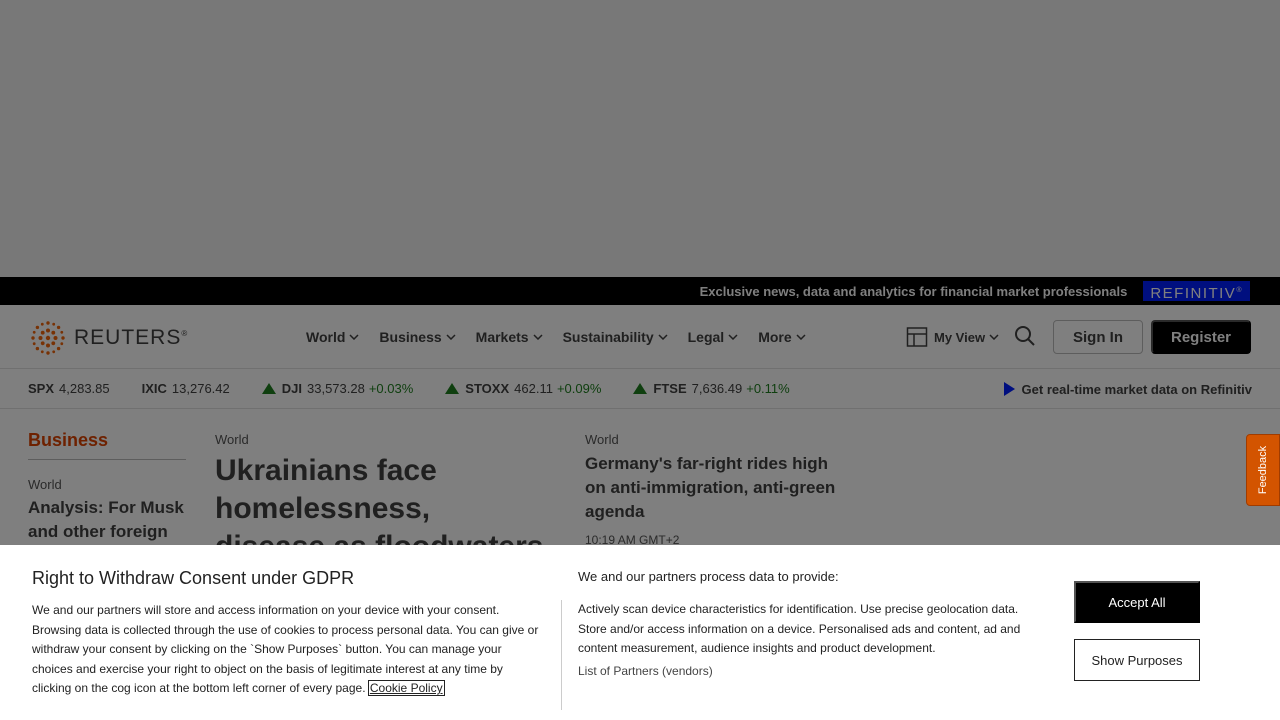 The image size is (1280, 720). What do you see at coordinates (193, 578) in the screenshot?
I see `consent-title: Right to Withdraw Consent under GDPR` at bounding box center [193, 578].